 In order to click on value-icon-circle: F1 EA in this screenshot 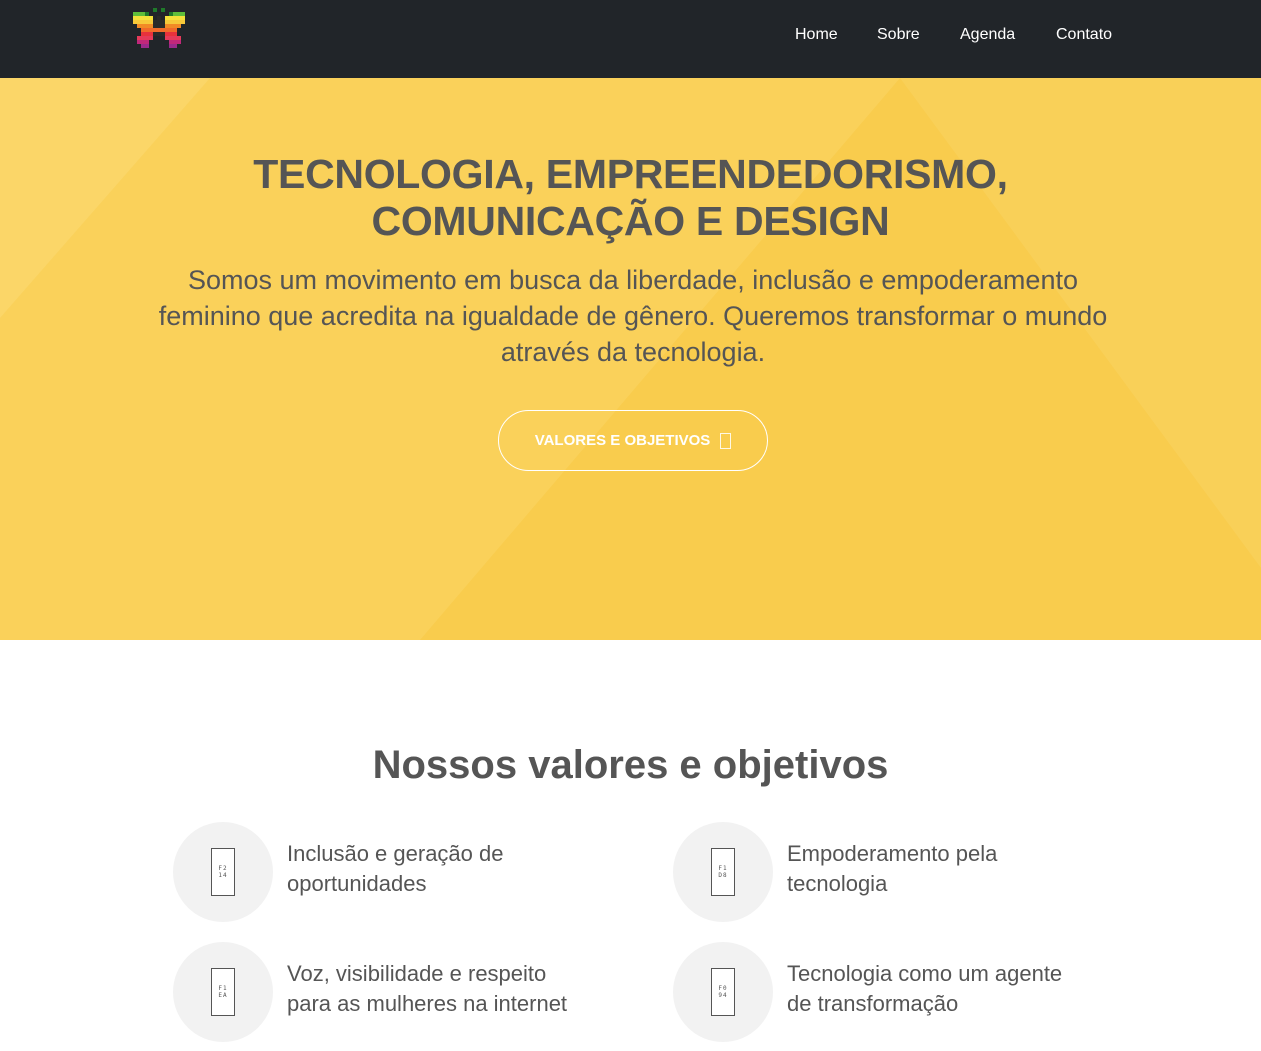, I will do `click(223, 992)`.